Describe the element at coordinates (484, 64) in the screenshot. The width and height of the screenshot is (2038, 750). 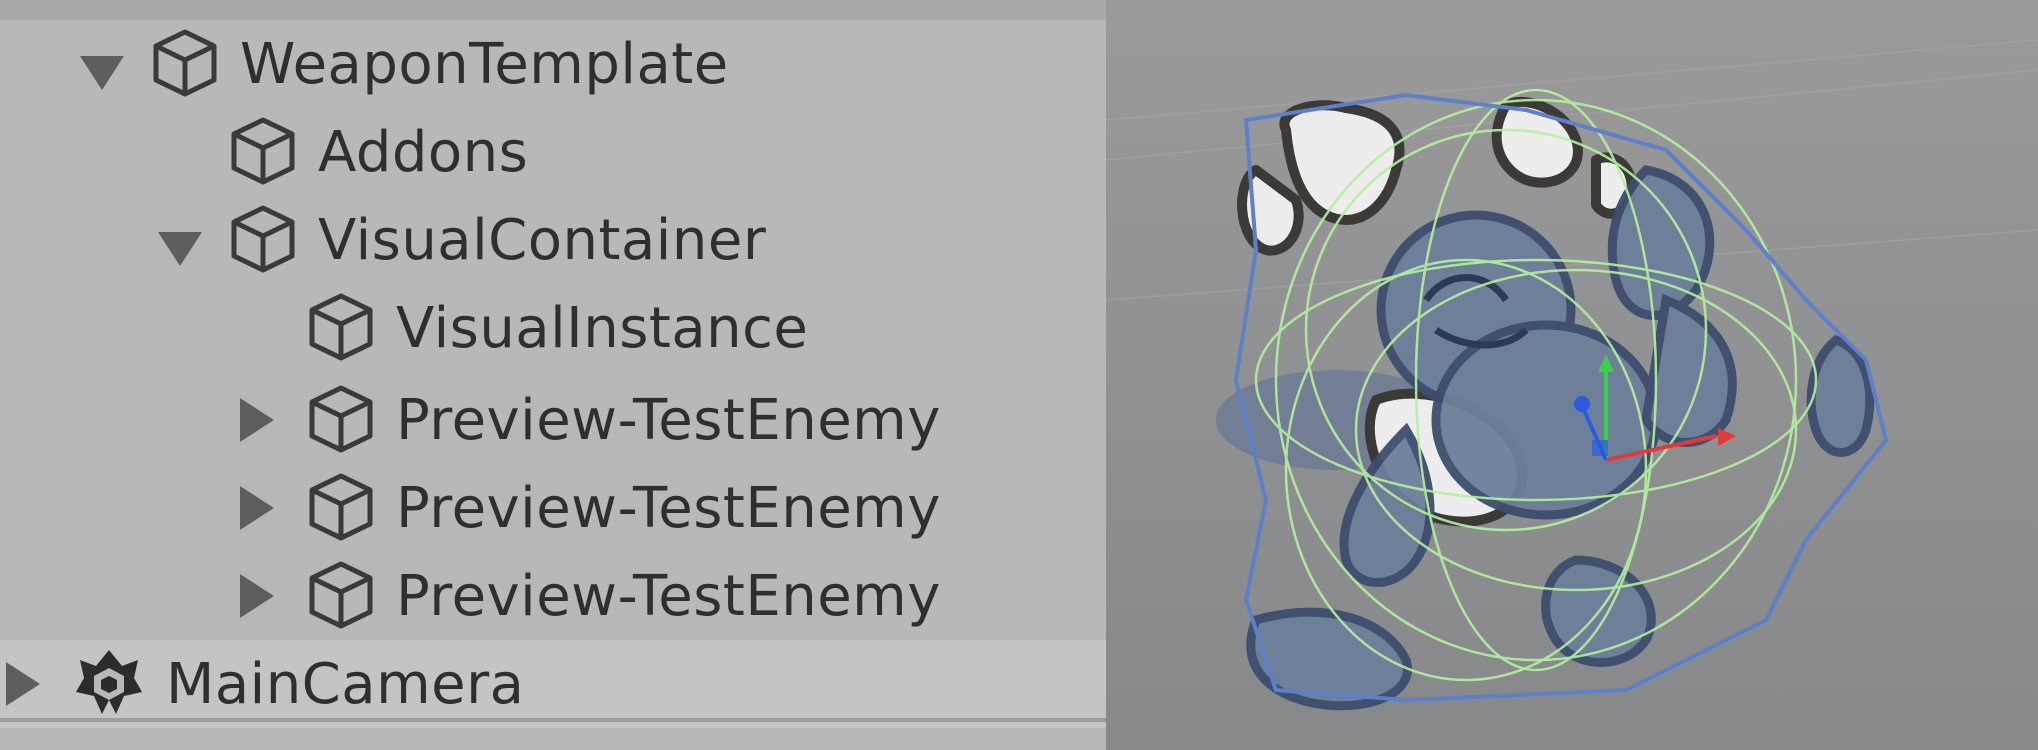
I see `hierarchy-item-label: WeaponTemplate` at that location.